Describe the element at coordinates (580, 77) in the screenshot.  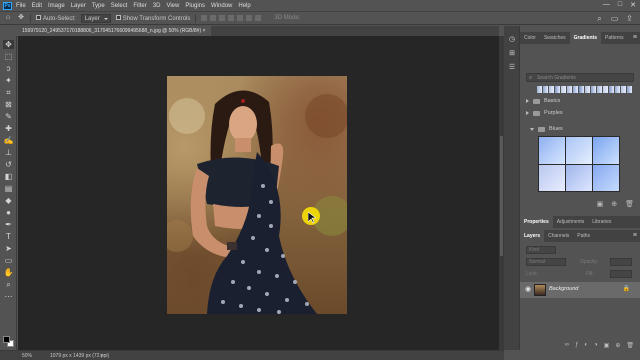
I see `gradient-search-input: ⌕ Search Gradients` at that location.